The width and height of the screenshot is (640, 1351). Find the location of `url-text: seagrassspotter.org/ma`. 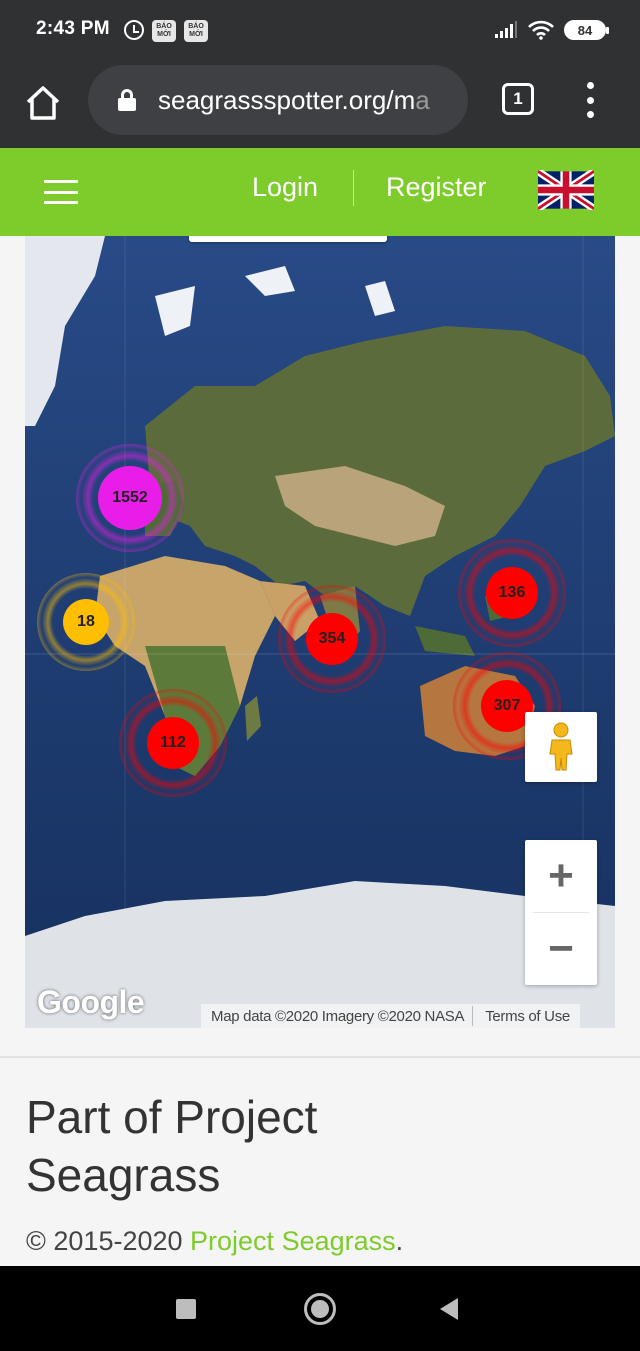

url-text: seagrassspotter.org/ma is located at coordinates (294, 99).